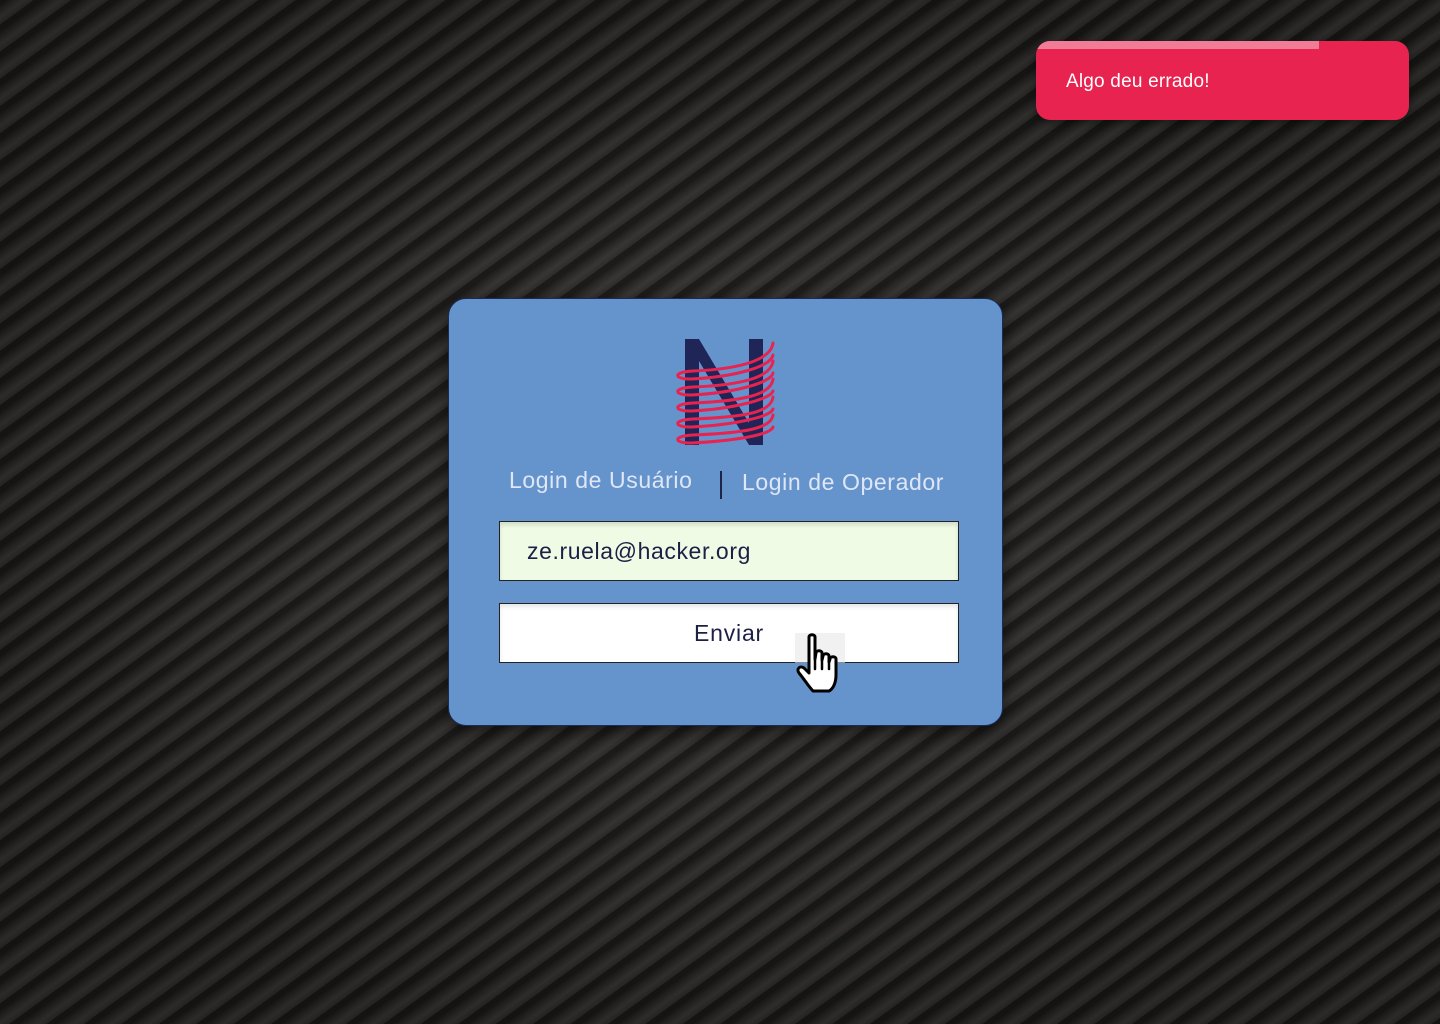  What do you see at coordinates (843, 482) in the screenshot?
I see `tab-operator-login: Login de Operador` at bounding box center [843, 482].